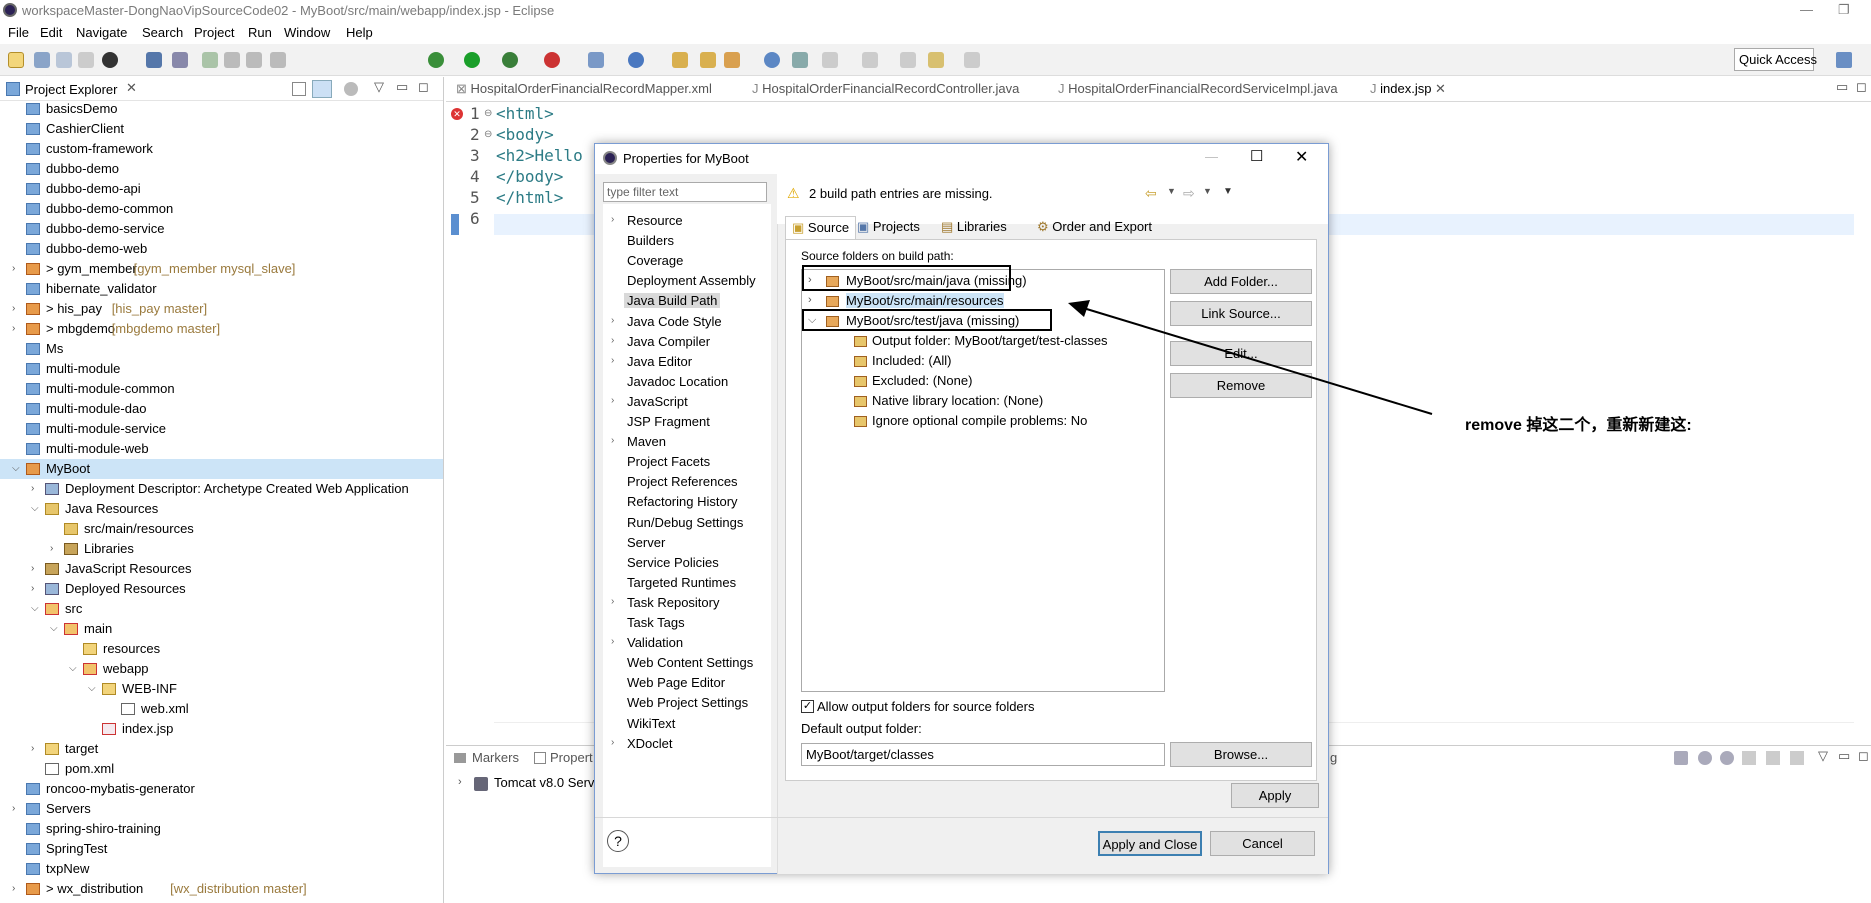  I want to click on annotation-arrow, so click(1250, 357).